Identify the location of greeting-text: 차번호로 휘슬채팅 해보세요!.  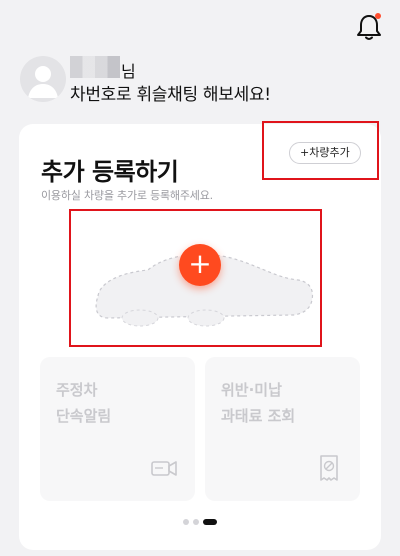
(170, 95).